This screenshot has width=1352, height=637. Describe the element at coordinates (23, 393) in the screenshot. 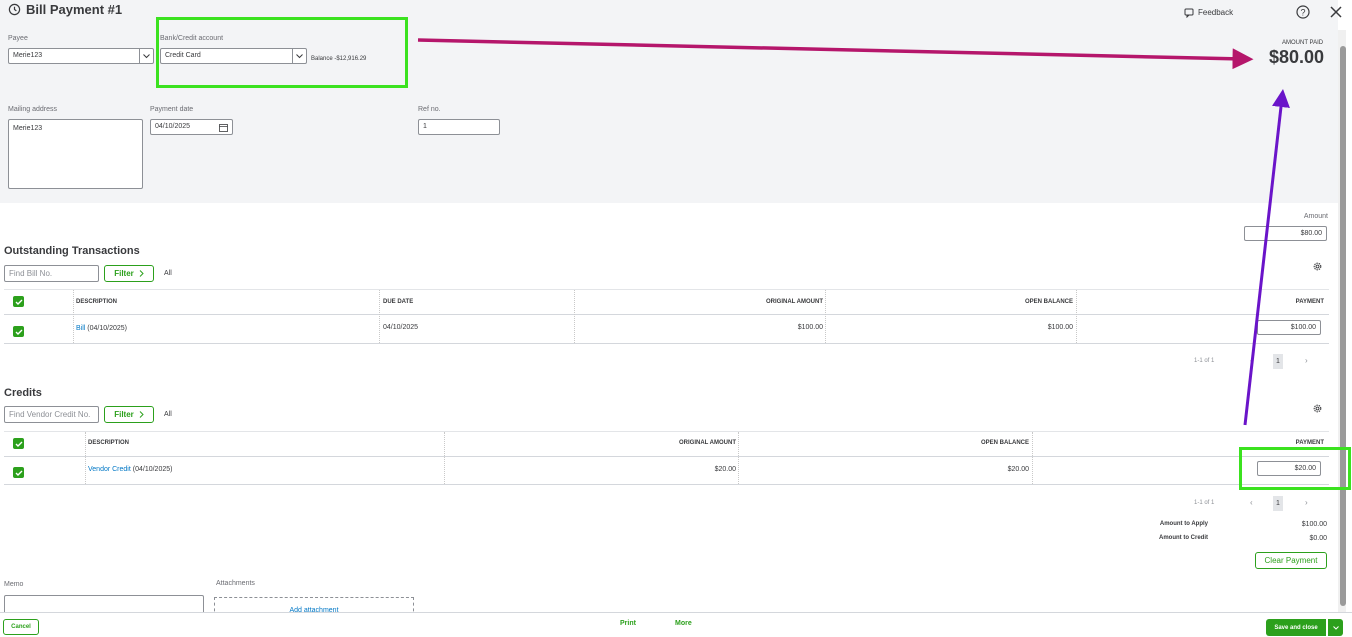

I see `credits-title: Credits` at that location.